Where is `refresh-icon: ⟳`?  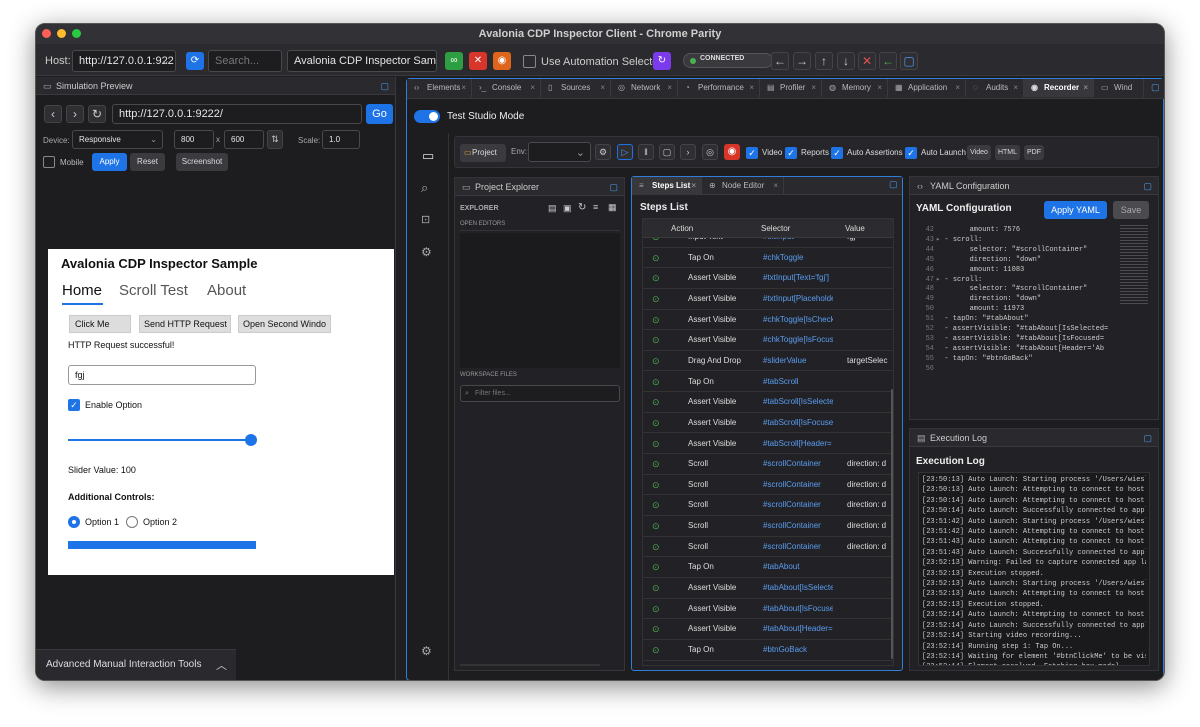 refresh-icon: ⟳ is located at coordinates (195, 61).